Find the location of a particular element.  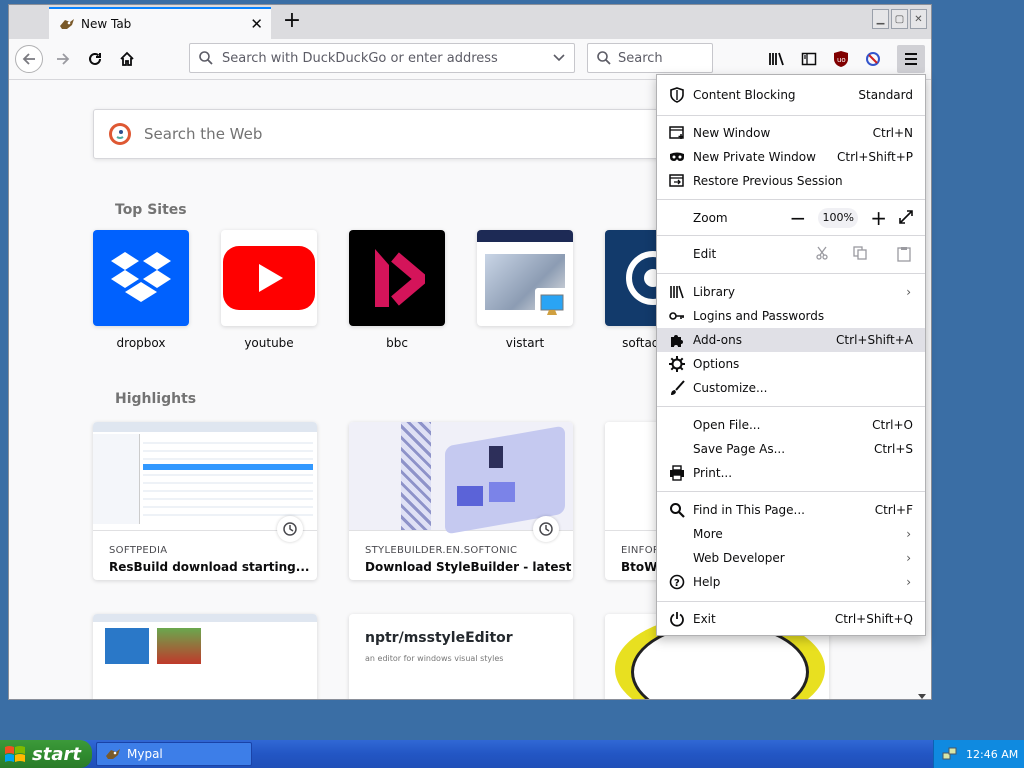

top-site-youtube: youtube is located at coordinates (269, 290).